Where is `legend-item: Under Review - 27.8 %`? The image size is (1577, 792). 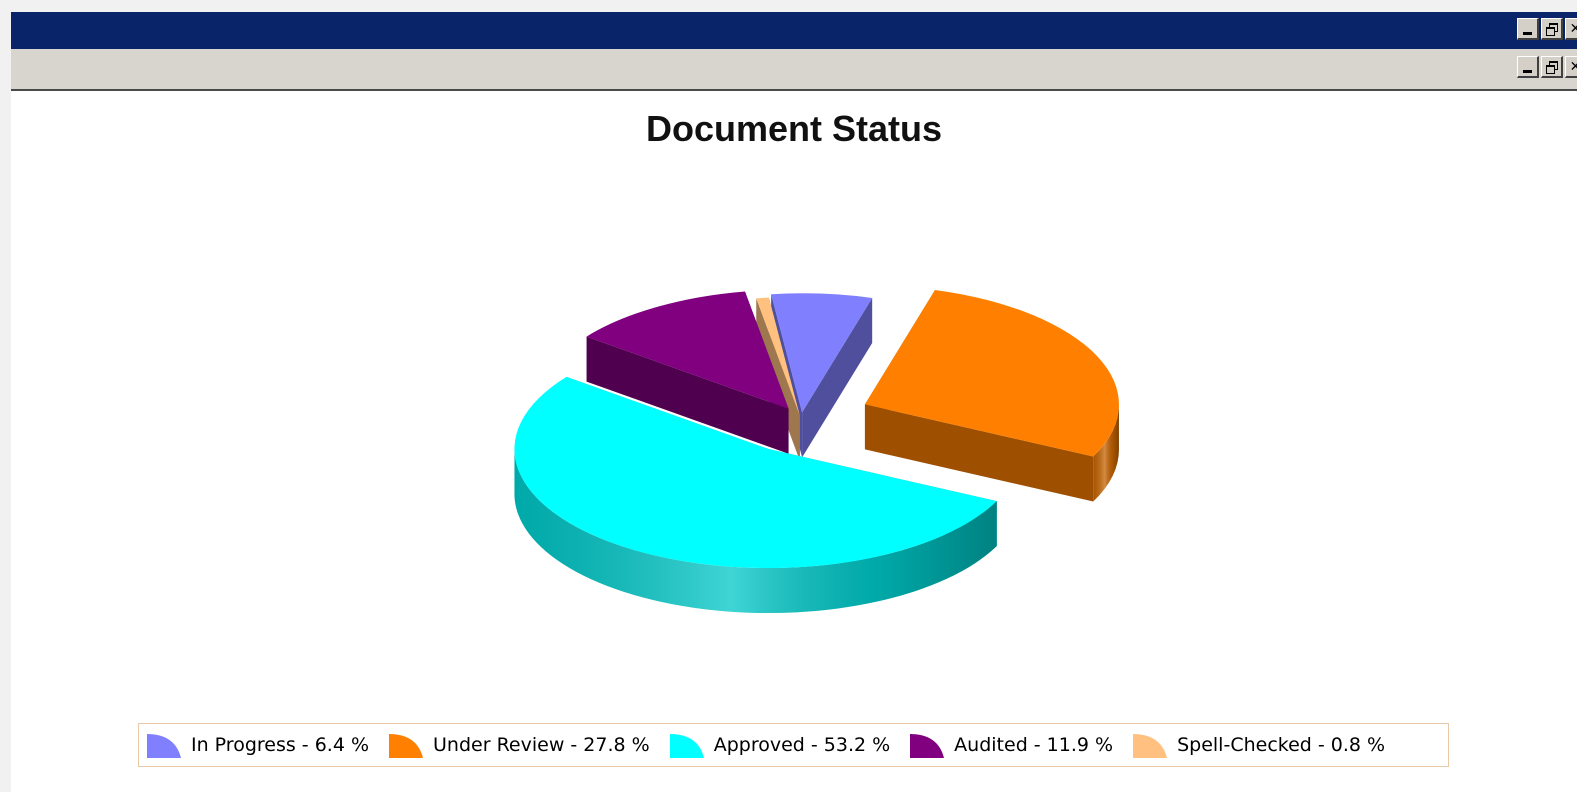
legend-item: Under Review - 27.8 % is located at coordinates (518, 745).